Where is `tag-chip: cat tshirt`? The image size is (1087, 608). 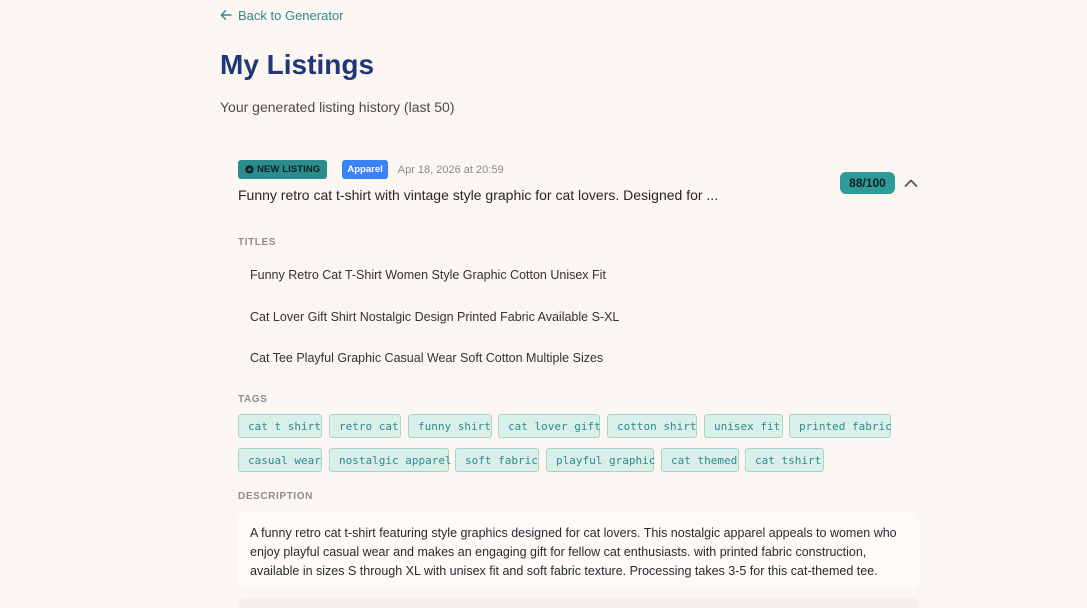 tag-chip: cat tshirt is located at coordinates (784, 460).